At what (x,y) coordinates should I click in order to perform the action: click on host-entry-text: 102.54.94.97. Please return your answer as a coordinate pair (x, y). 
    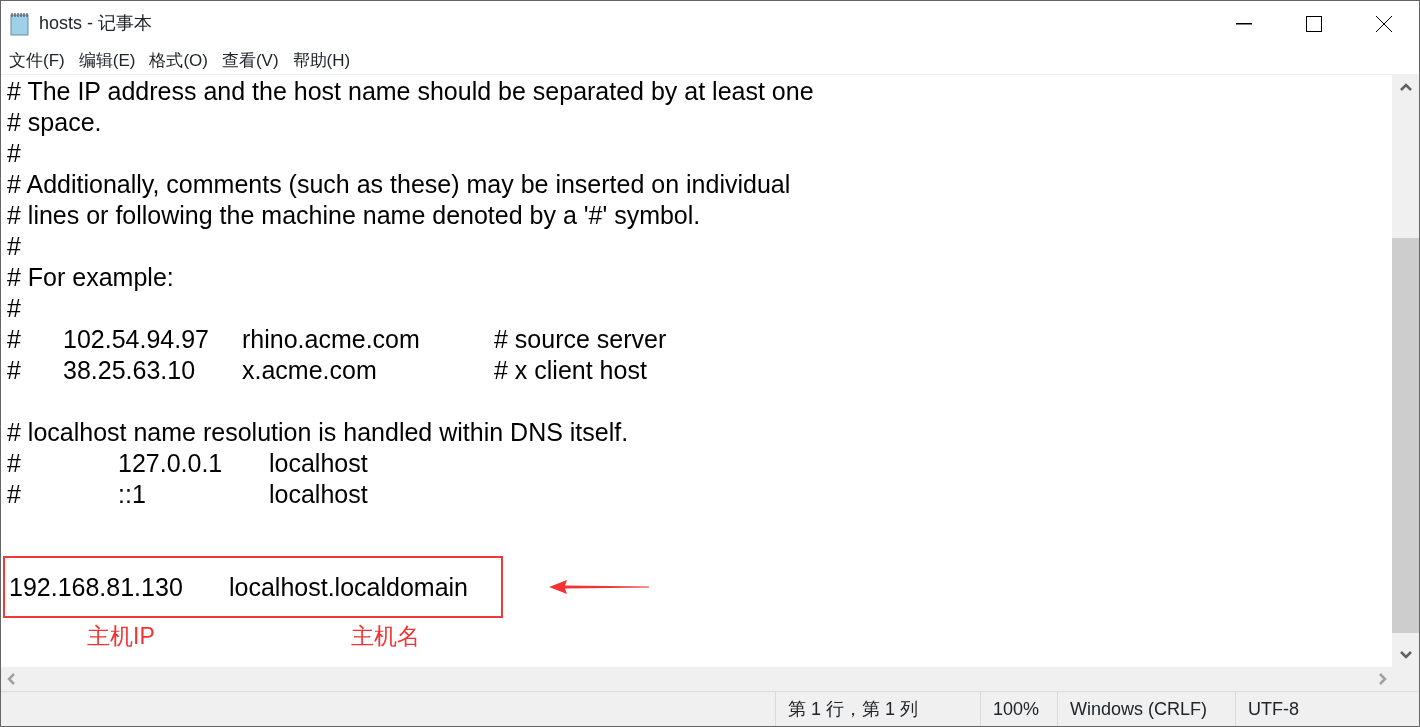
    Looking at the image, I should click on (136, 339).